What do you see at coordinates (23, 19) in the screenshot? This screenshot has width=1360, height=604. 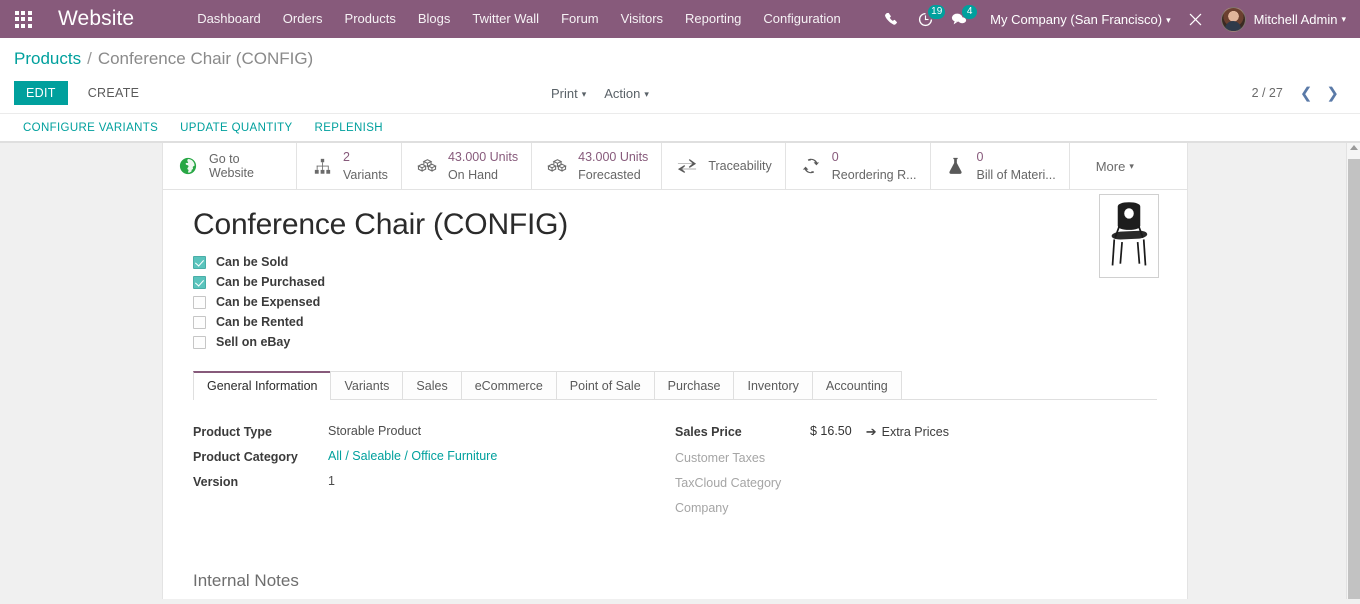 I see `apps-menu-toggle` at bounding box center [23, 19].